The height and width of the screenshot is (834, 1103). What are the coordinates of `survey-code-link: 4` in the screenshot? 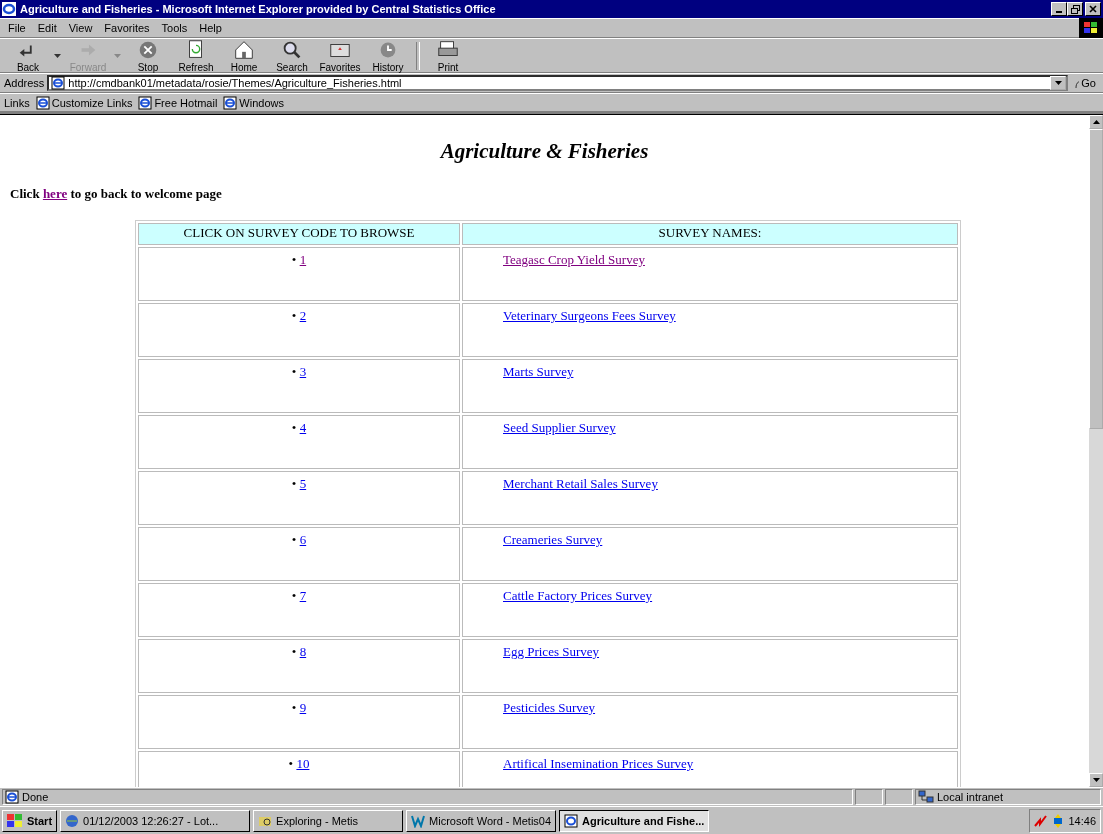 It's located at (303, 427).